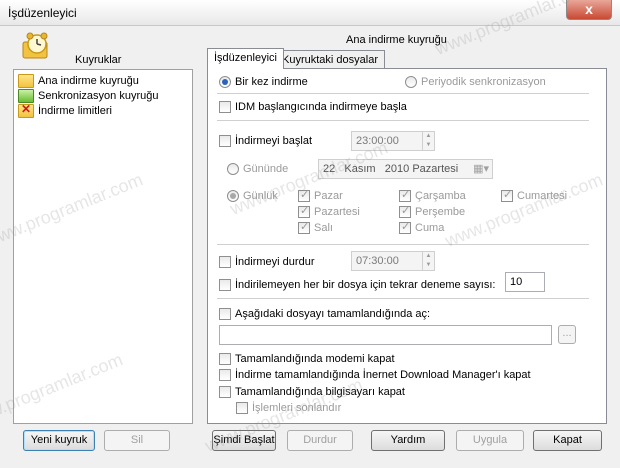  Describe the element at coordinates (525, 282) in the screenshot. I see `retry-count-field: 10` at that location.